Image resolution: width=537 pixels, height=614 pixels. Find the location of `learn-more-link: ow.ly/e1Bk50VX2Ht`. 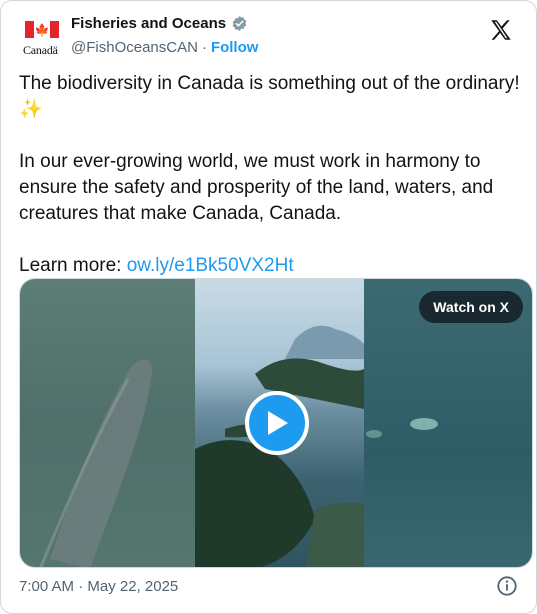

learn-more-link: ow.ly/e1Bk50VX2Ht is located at coordinates (210, 265).